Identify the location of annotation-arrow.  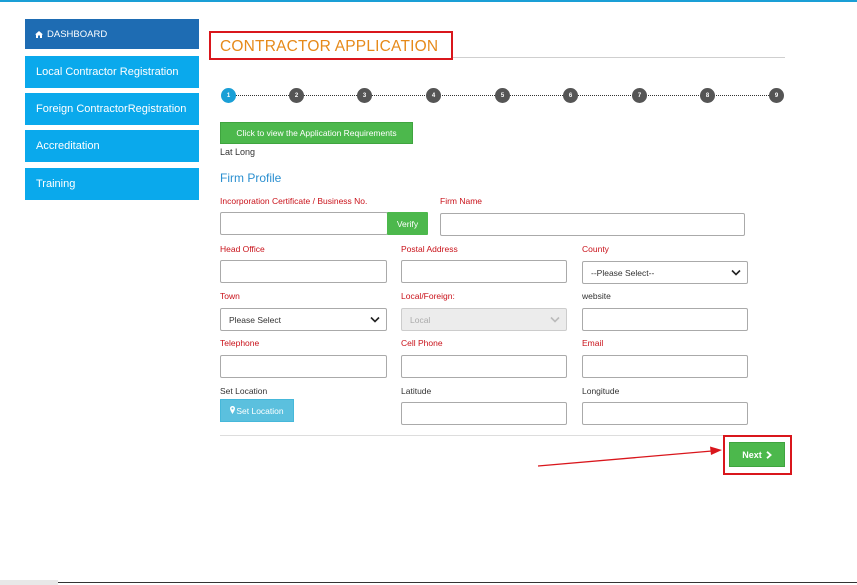
(629, 456).